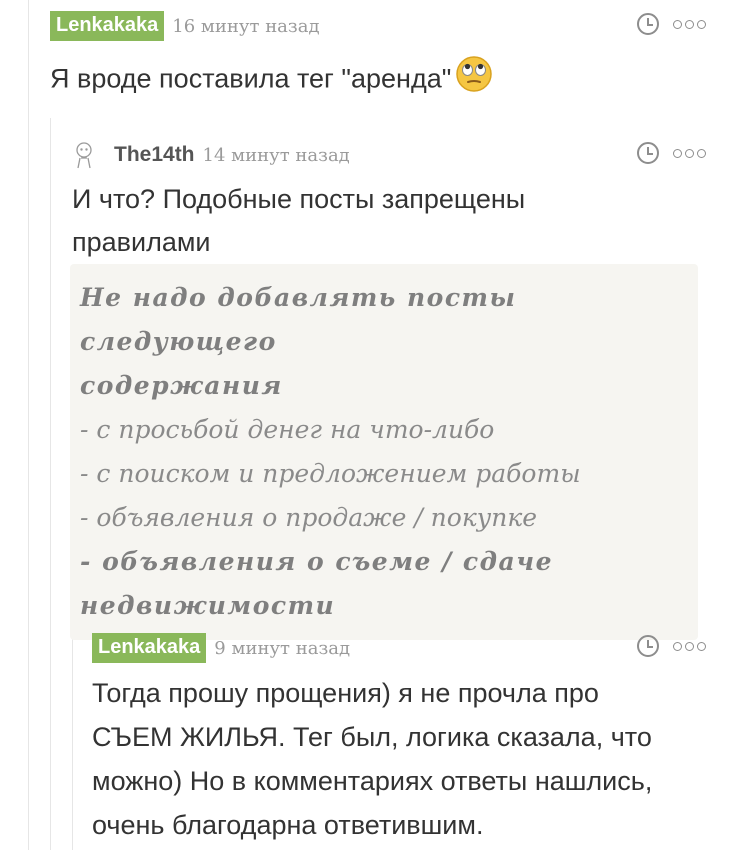 This screenshot has height=850, width=750. Describe the element at coordinates (389, 155) in the screenshot. I see `comment-header: The14th 14 минут назад` at that location.